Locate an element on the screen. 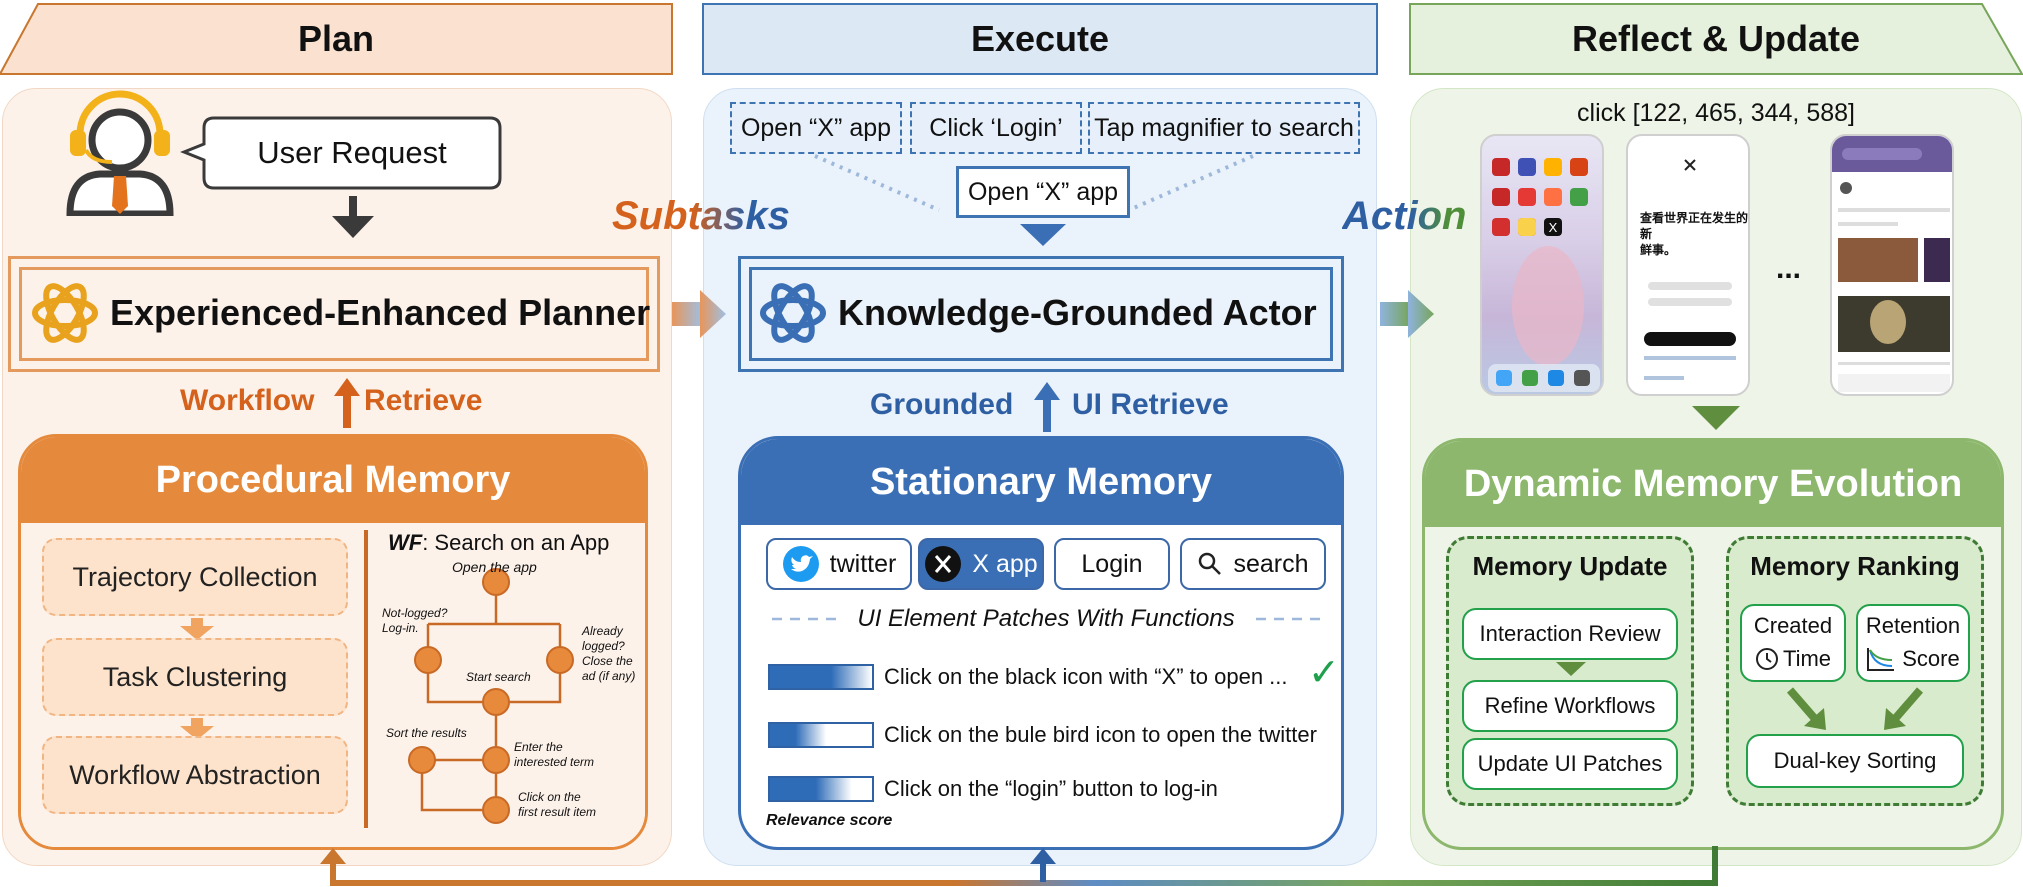  action-label: Action is located at coordinates (1404, 216).